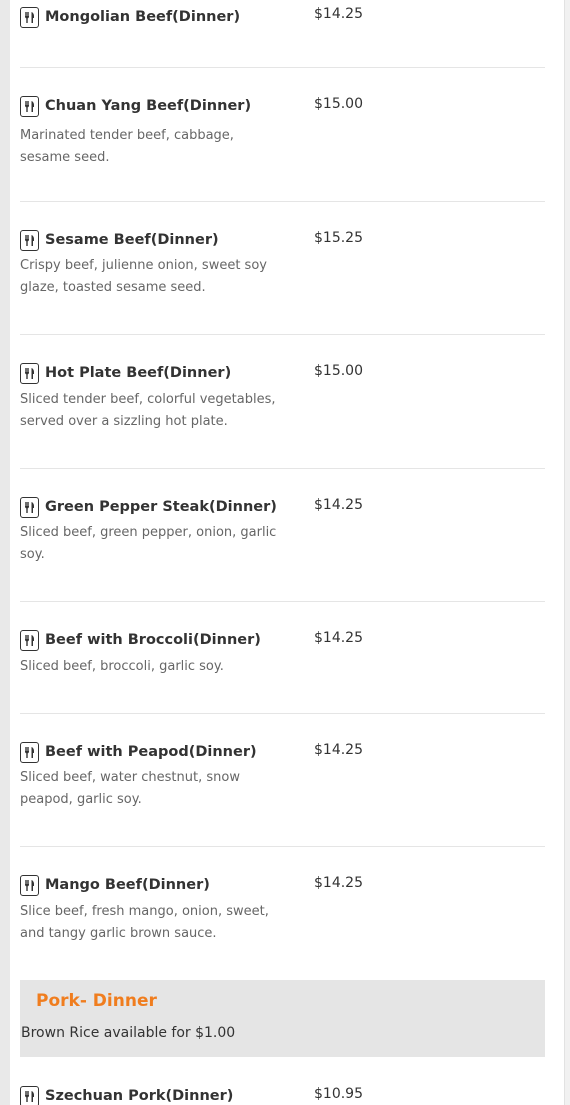 The width and height of the screenshot is (570, 1105). Describe the element at coordinates (96, 1001) in the screenshot. I see `section-title: Pork- Dinner` at that location.